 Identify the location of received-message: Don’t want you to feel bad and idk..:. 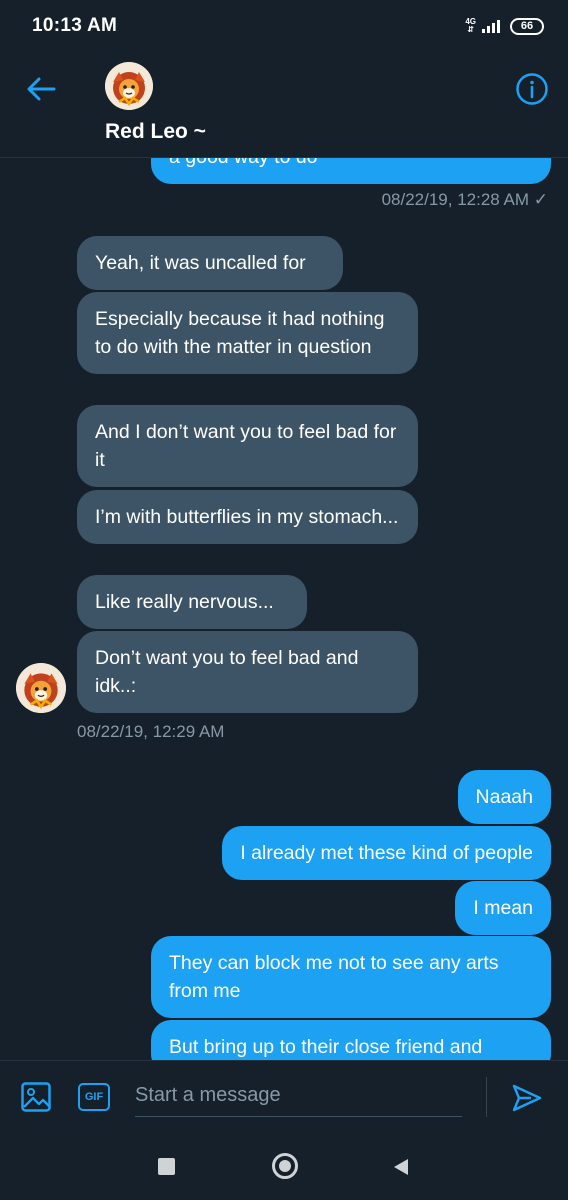
(247, 672).